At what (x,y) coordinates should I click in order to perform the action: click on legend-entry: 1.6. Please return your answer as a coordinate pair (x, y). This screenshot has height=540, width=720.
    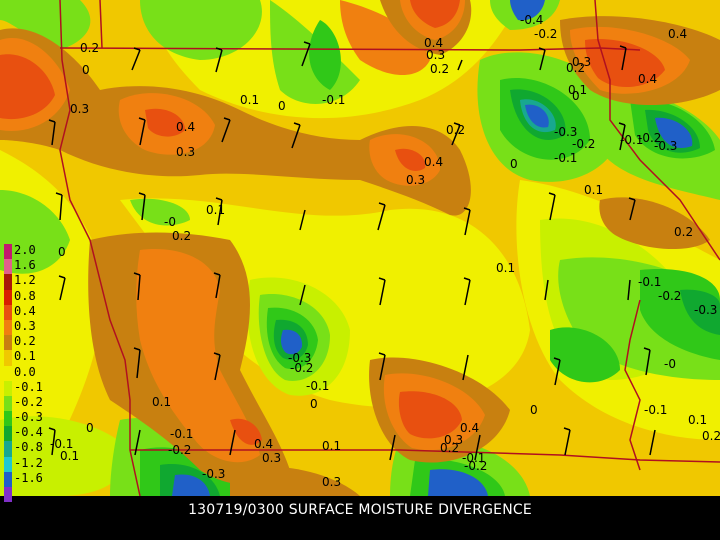
    Looking at the image, I should click on (27, 266).